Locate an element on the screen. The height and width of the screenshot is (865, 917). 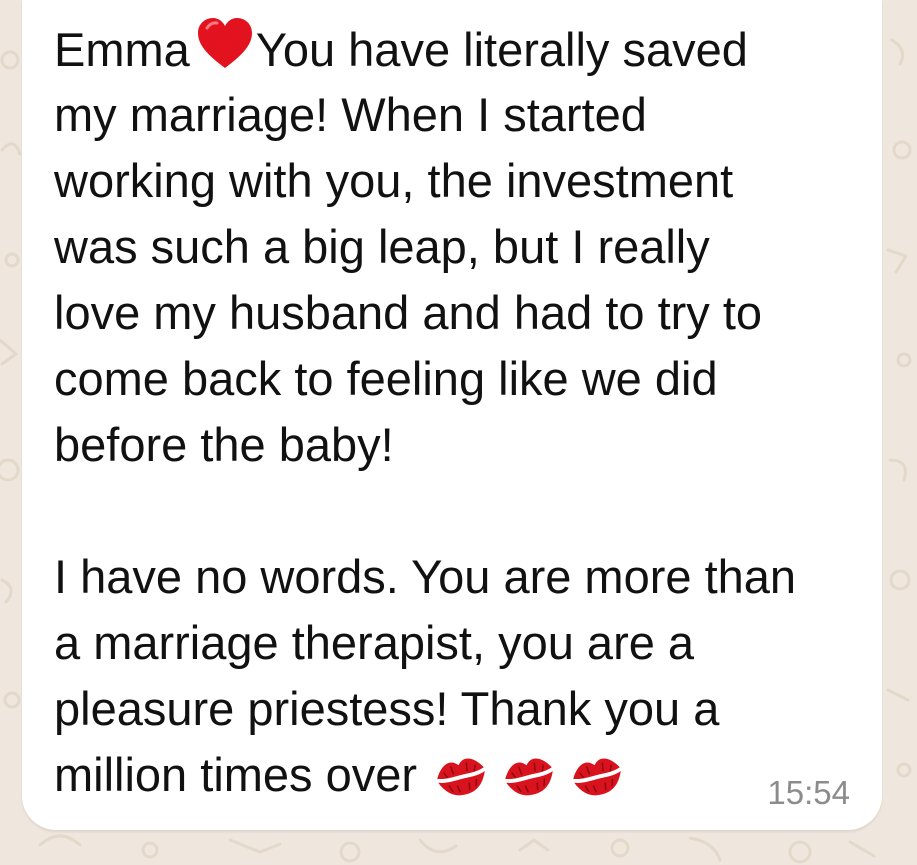
message-text: love my husband and had to try to is located at coordinates (408, 312).